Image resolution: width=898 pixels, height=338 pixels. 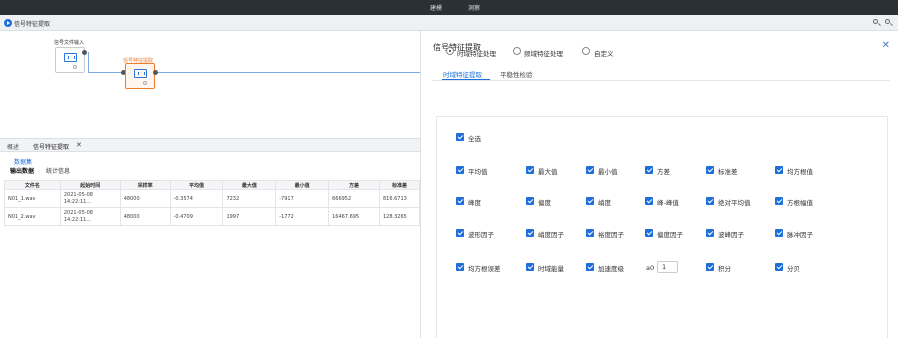 I want to click on feature-label: 均方根误差, so click(x=484, y=269).